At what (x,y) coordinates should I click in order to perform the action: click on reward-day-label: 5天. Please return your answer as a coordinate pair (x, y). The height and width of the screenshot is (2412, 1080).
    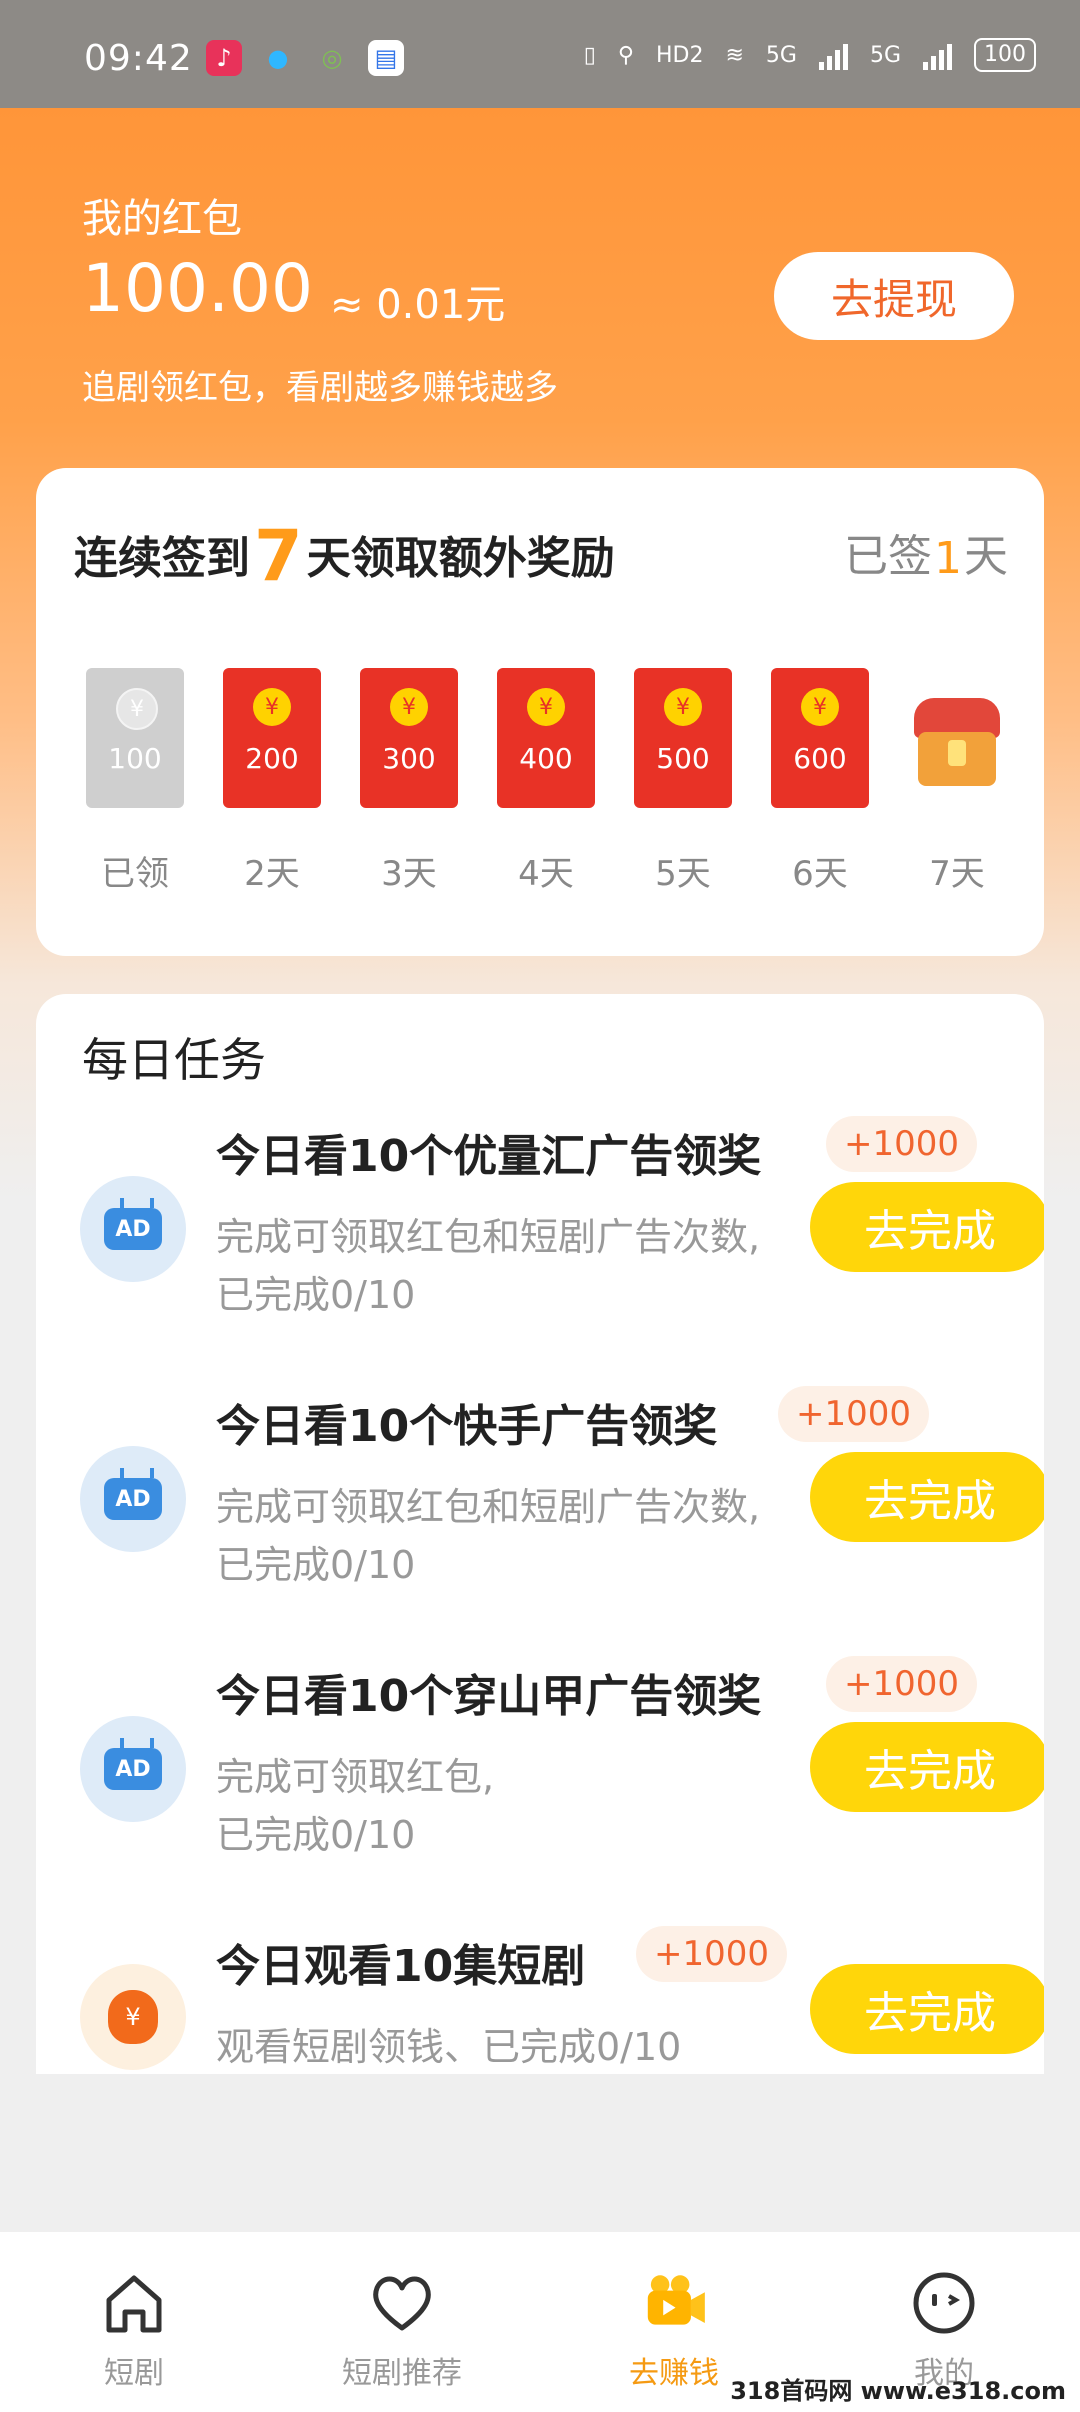
    Looking at the image, I should click on (683, 874).